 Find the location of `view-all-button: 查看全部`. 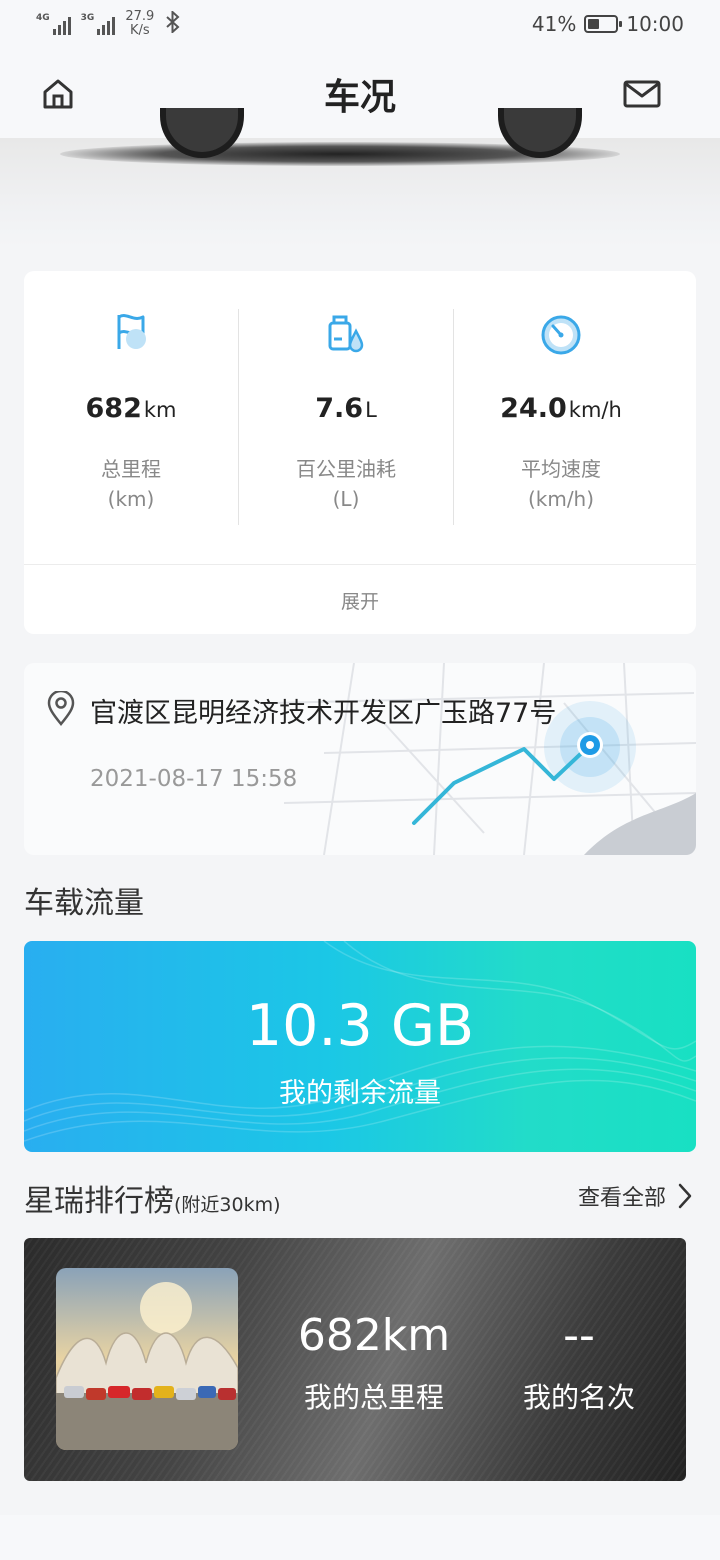

view-all-button: 查看全部 is located at coordinates (635, 1196).